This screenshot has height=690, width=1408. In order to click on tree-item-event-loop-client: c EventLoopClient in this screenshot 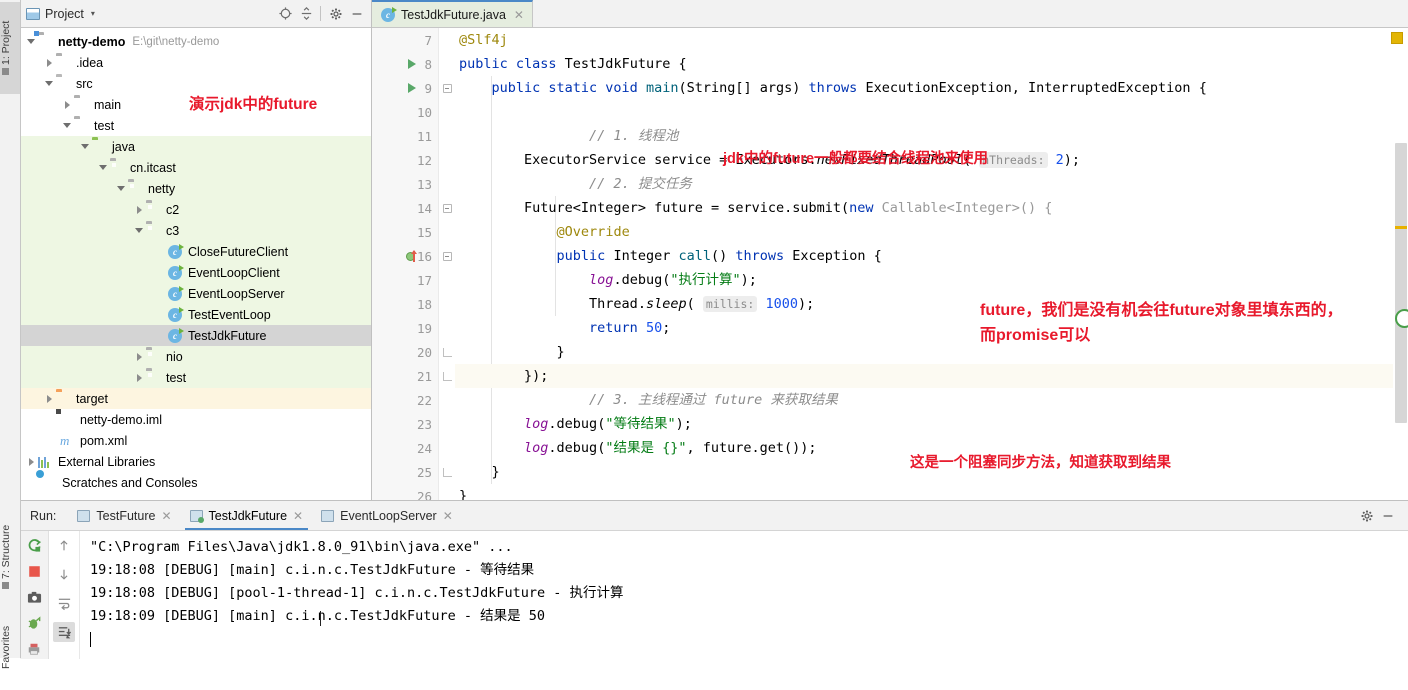, I will do `click(195, 272)`.